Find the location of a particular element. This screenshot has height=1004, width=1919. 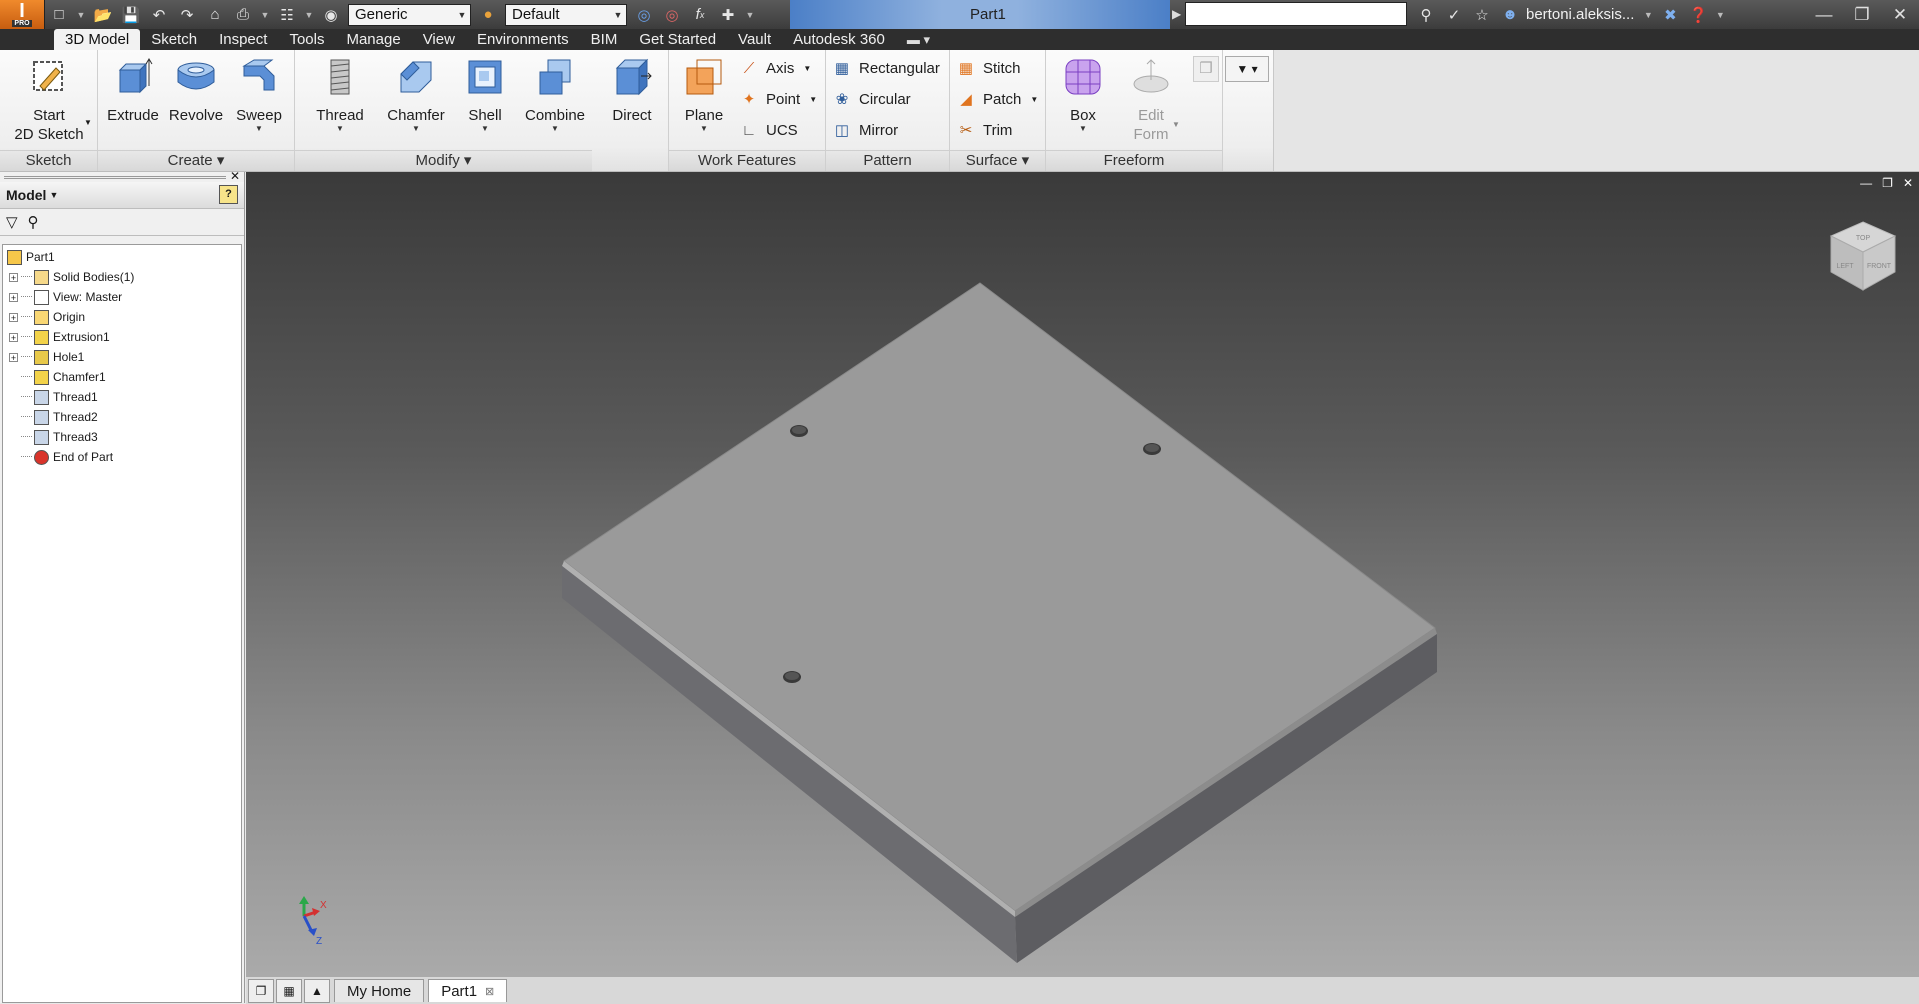

filter-icon: ▽ is located at coordinates (12, 222).